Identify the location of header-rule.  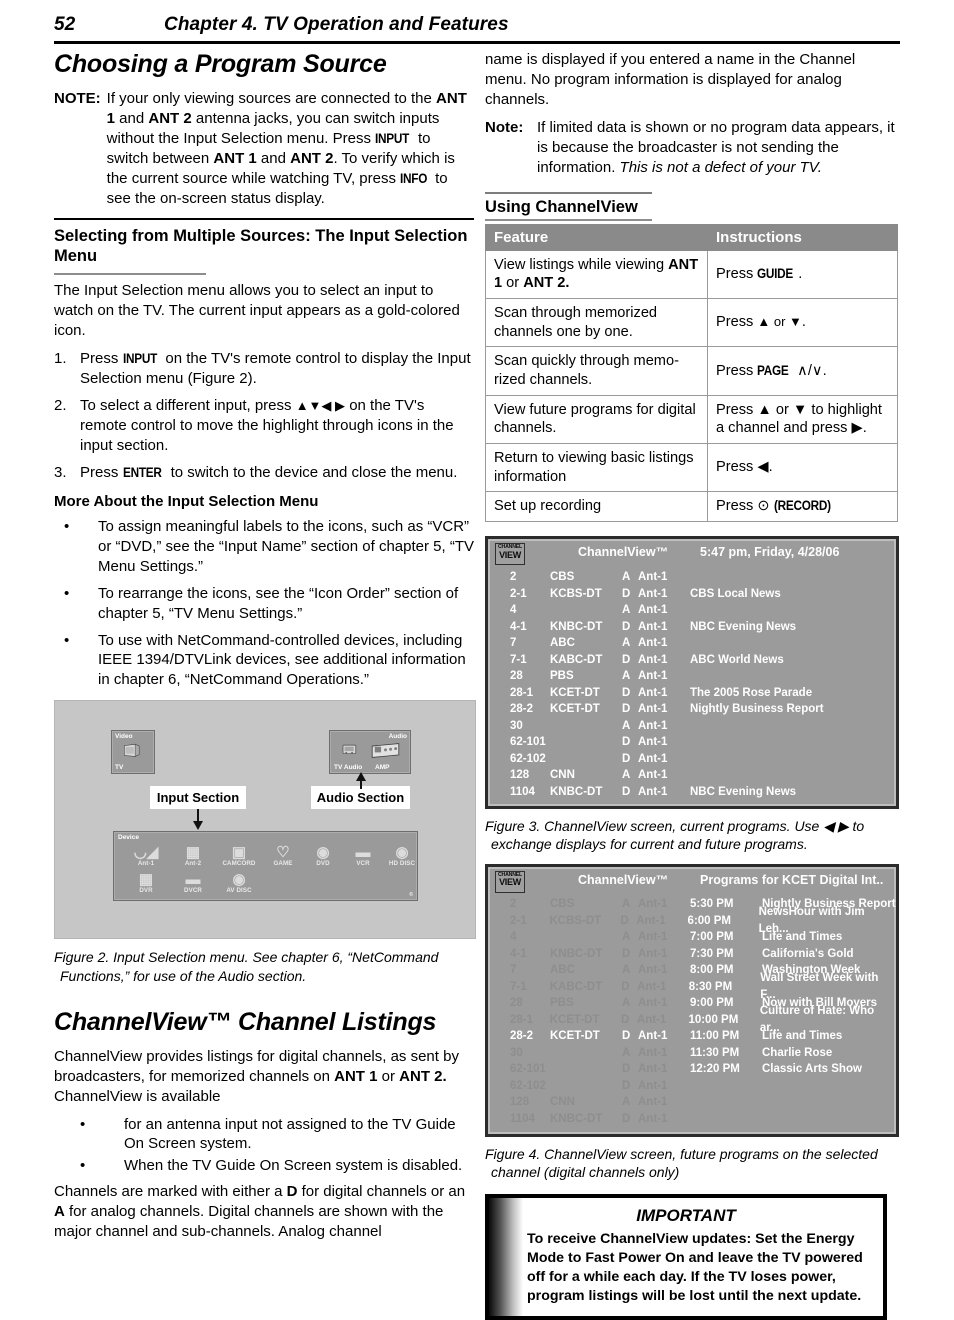
(477, 42).